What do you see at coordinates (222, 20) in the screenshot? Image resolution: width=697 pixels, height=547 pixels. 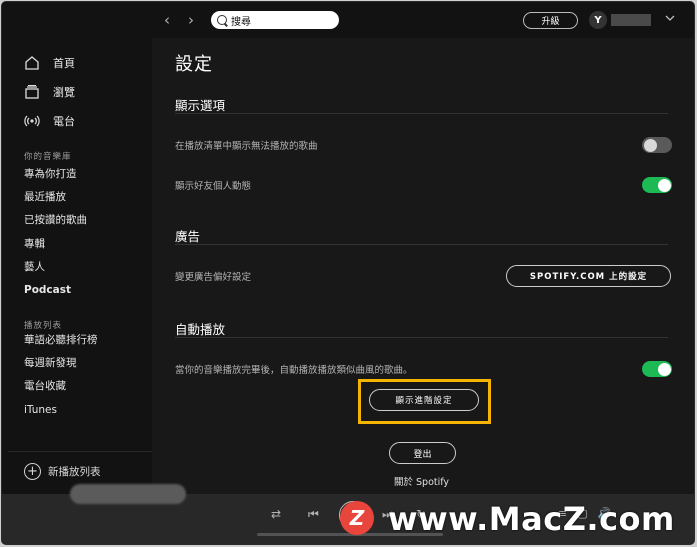 I see `search-icon` at bounding box center [222, 20].